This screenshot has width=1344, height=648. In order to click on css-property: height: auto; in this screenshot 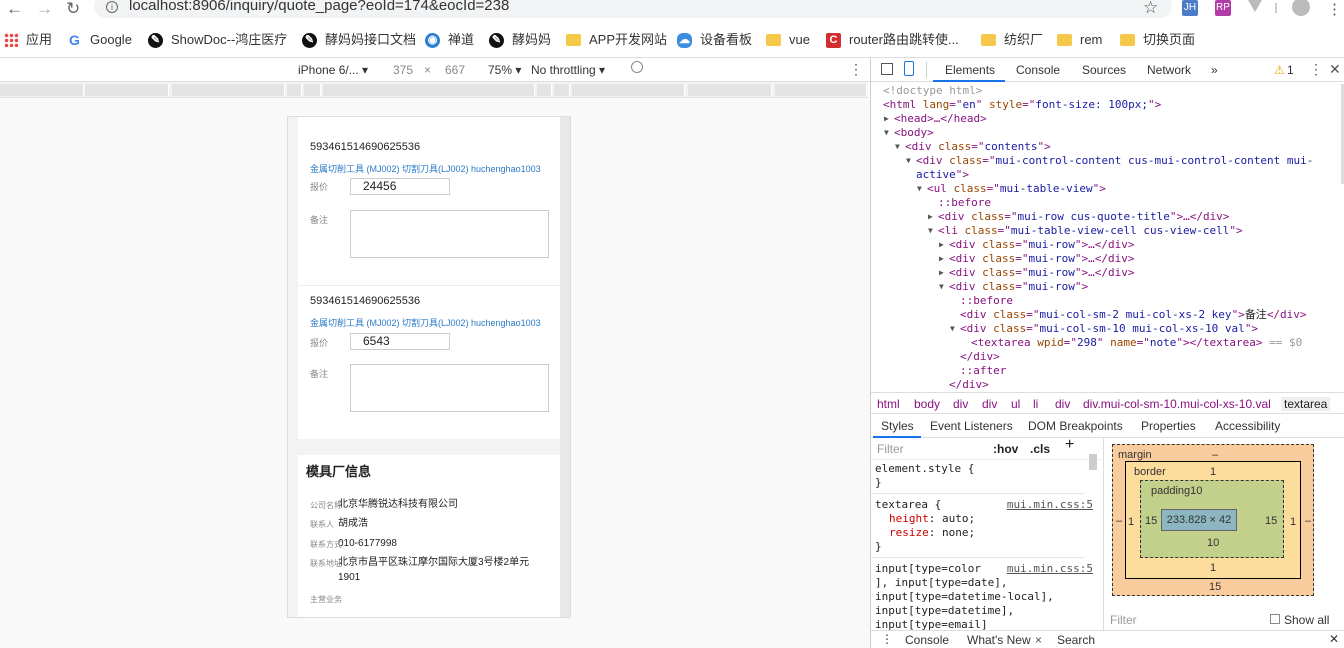, I will do `click(932, 519)`.